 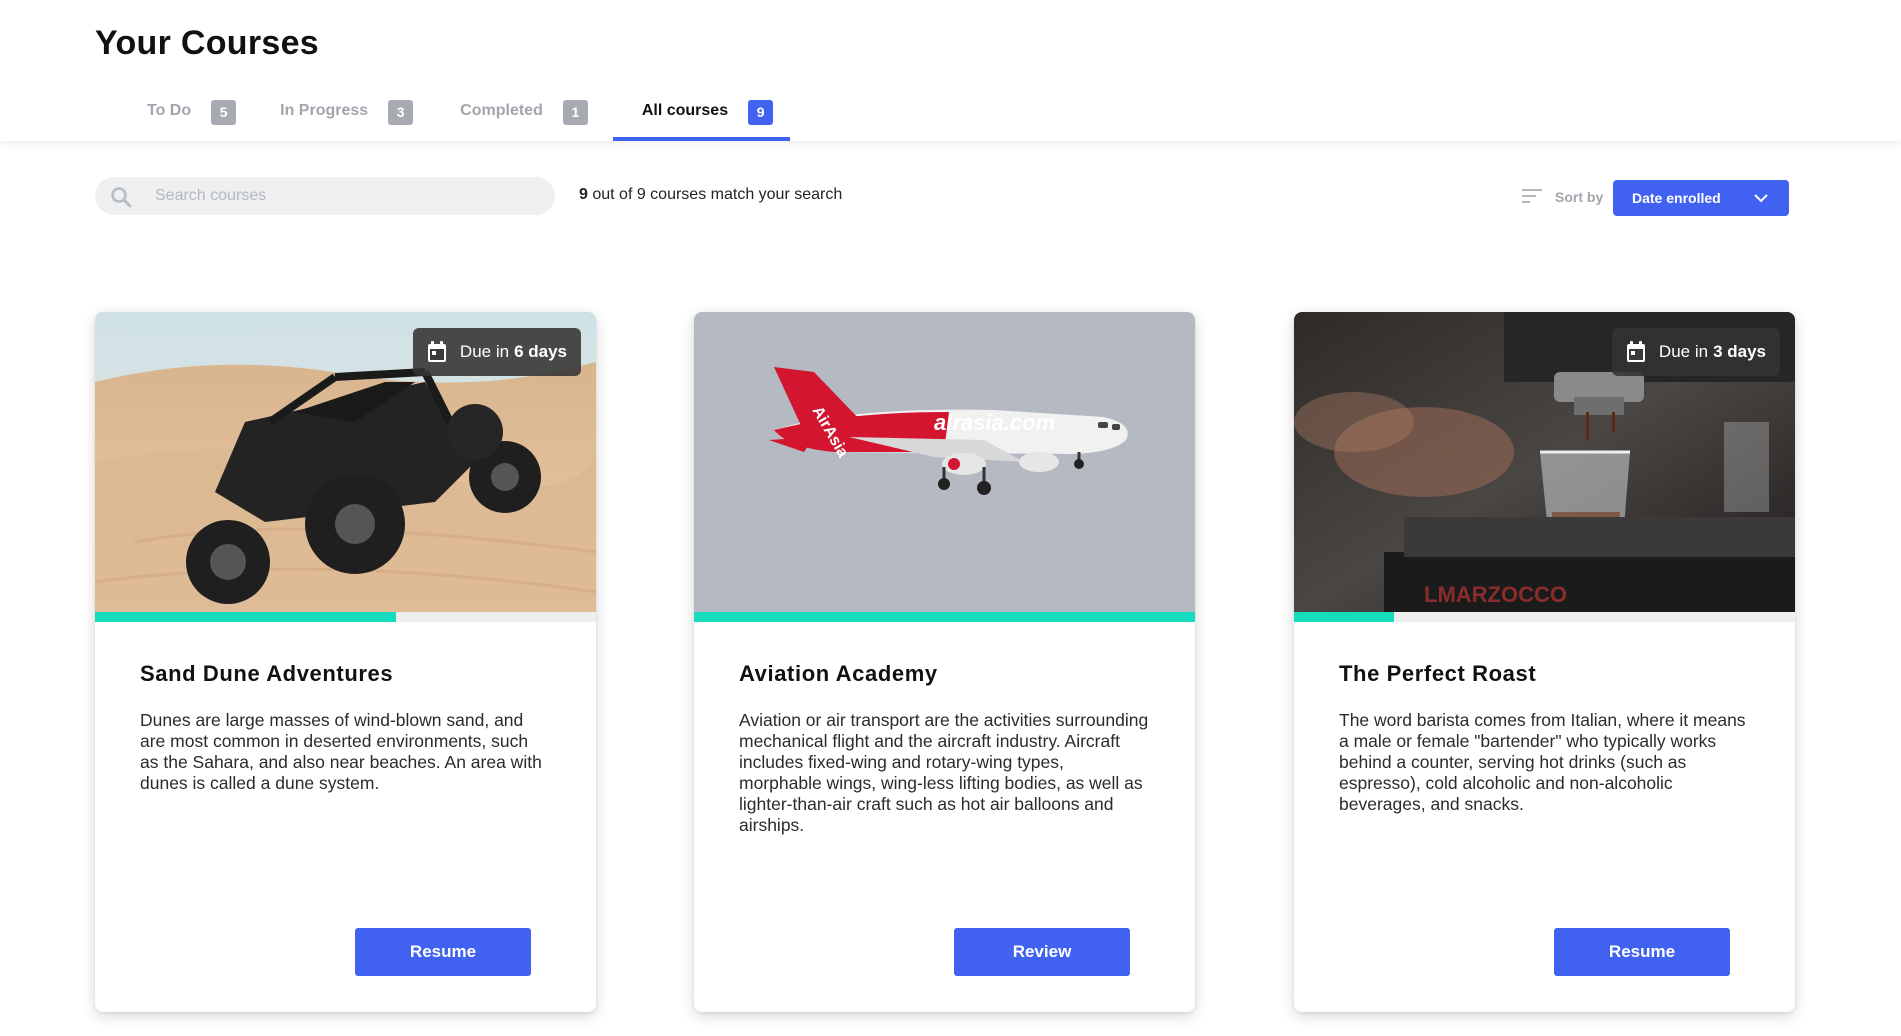 I want to click on review-button: Review, so click(x=1042, y=952).